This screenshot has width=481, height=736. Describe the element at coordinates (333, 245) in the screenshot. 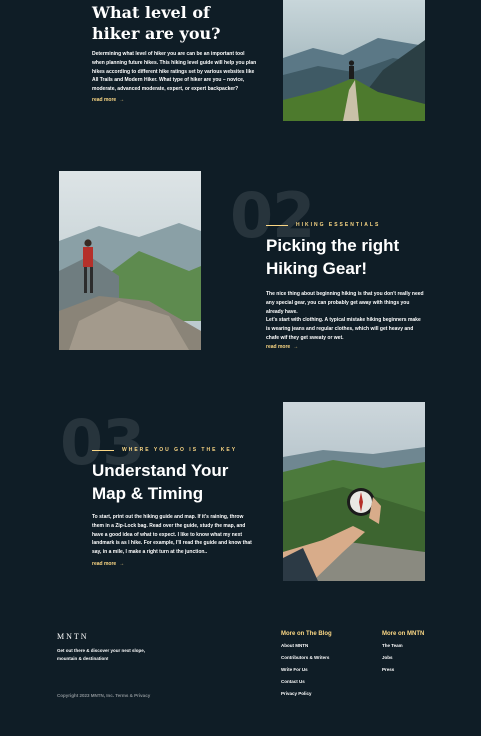

I see `section-2-heading-line-1: Picking the right` at that location.